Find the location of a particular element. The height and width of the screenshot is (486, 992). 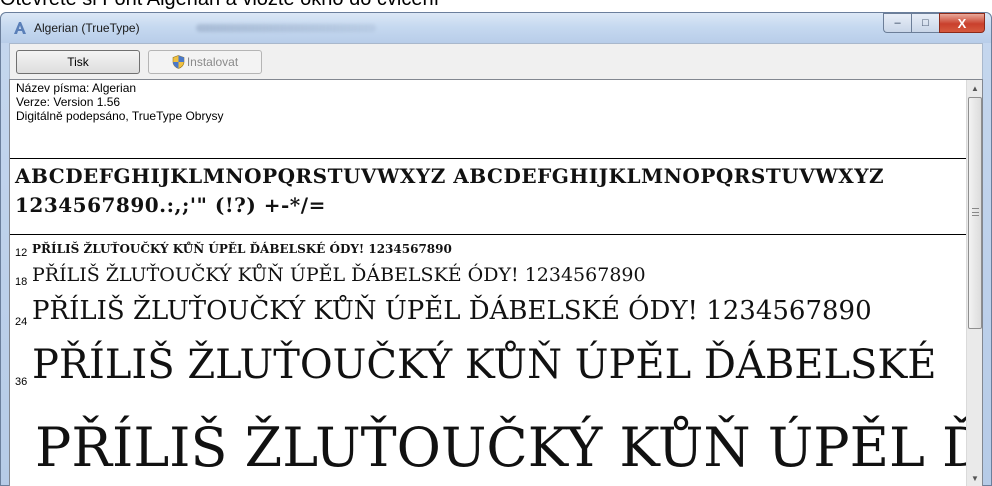

size-label: 12 is located at coordinates (21, 253).